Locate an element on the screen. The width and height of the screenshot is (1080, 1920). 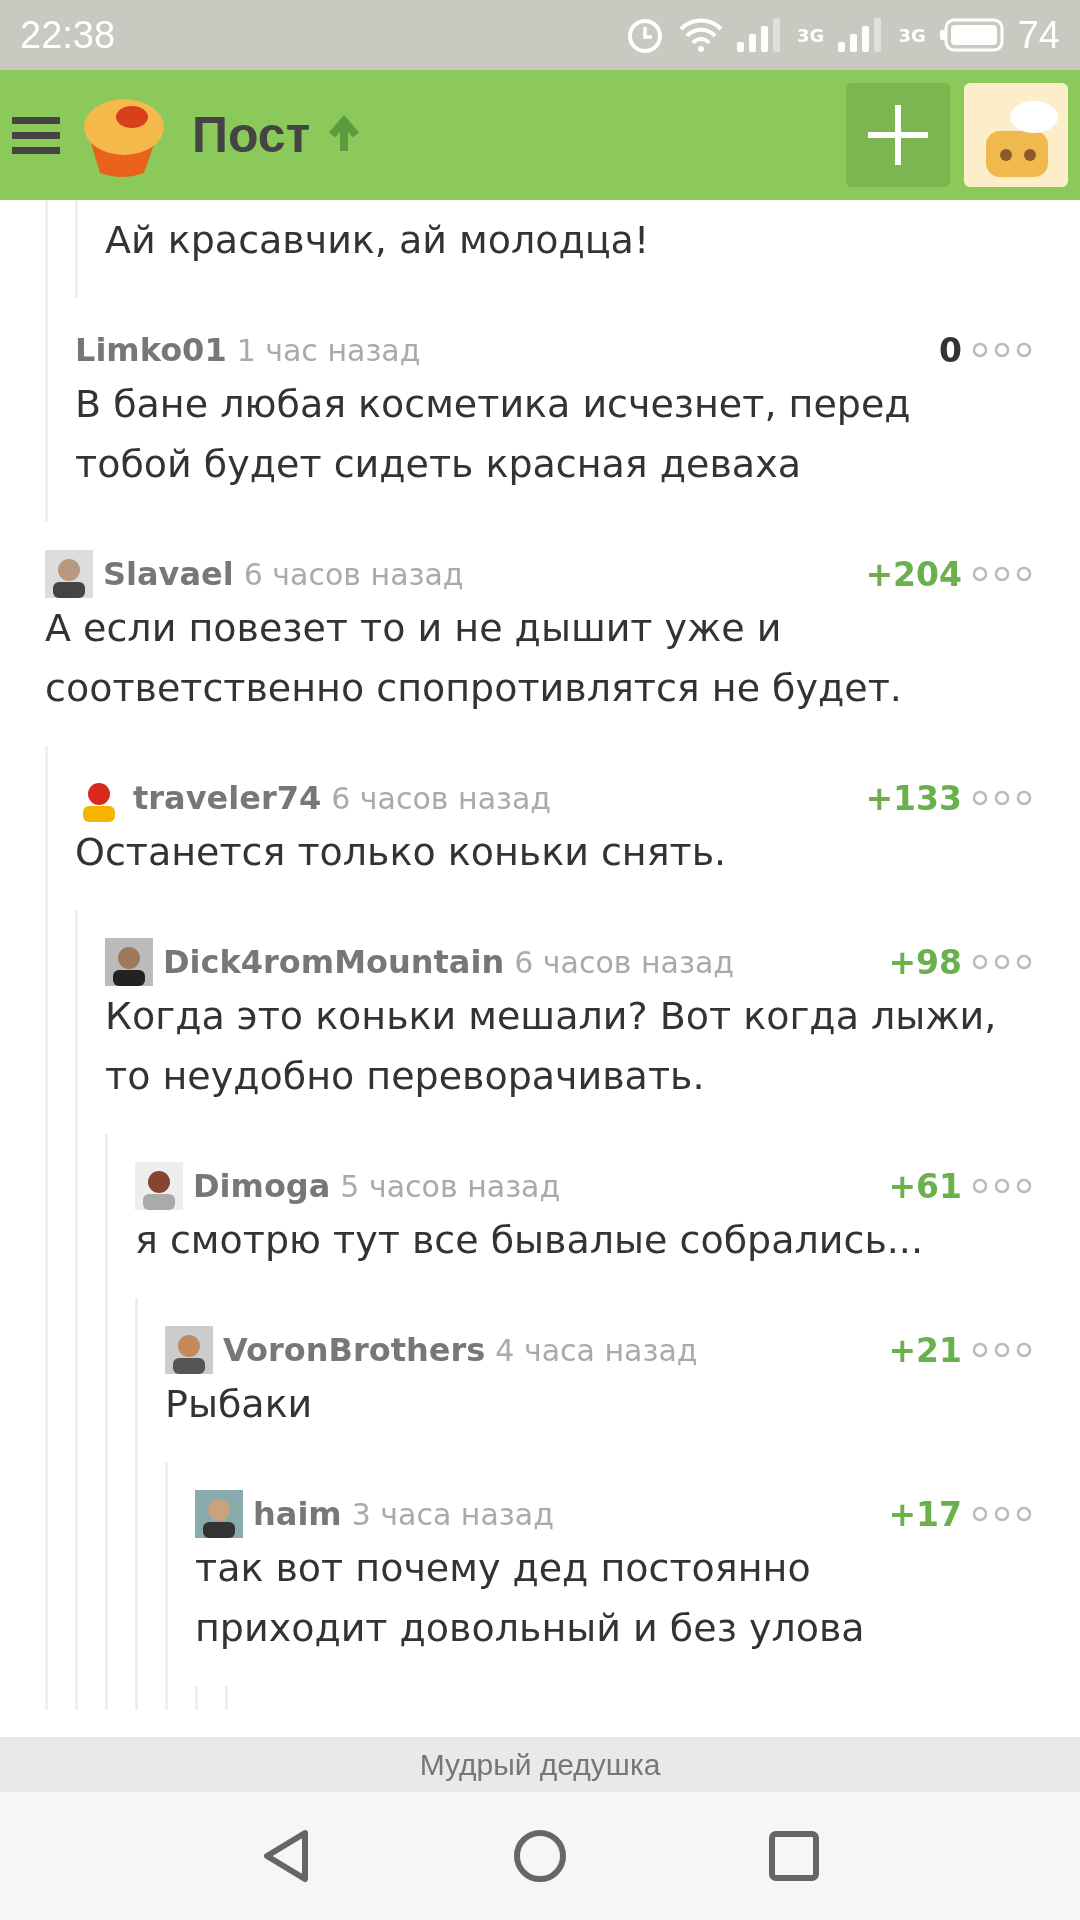
comment-time: 4 часа назад is located at coordinates (596, 1350).